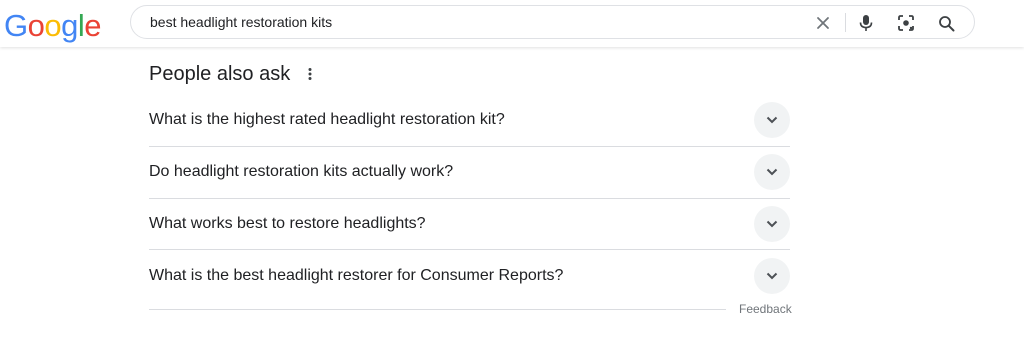 This screenshot has height=339, width=1024. Describe the element at coordinates (469, 224) in the screenshot. I see `paa-question: What works best to restore headlights?` at that location.